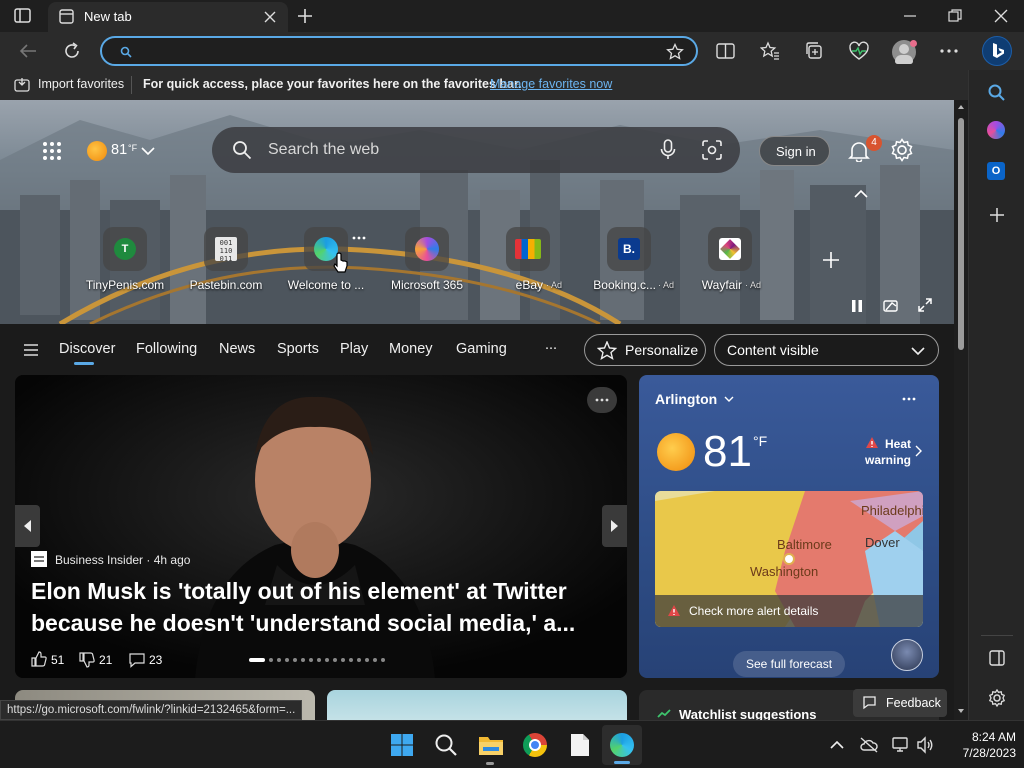 The height and width of the screenshot is (768, 1024). What do you see at coordinates (668, 150) in the screenshot?
I see `microphone-icon` at bounding box center [668, 150].